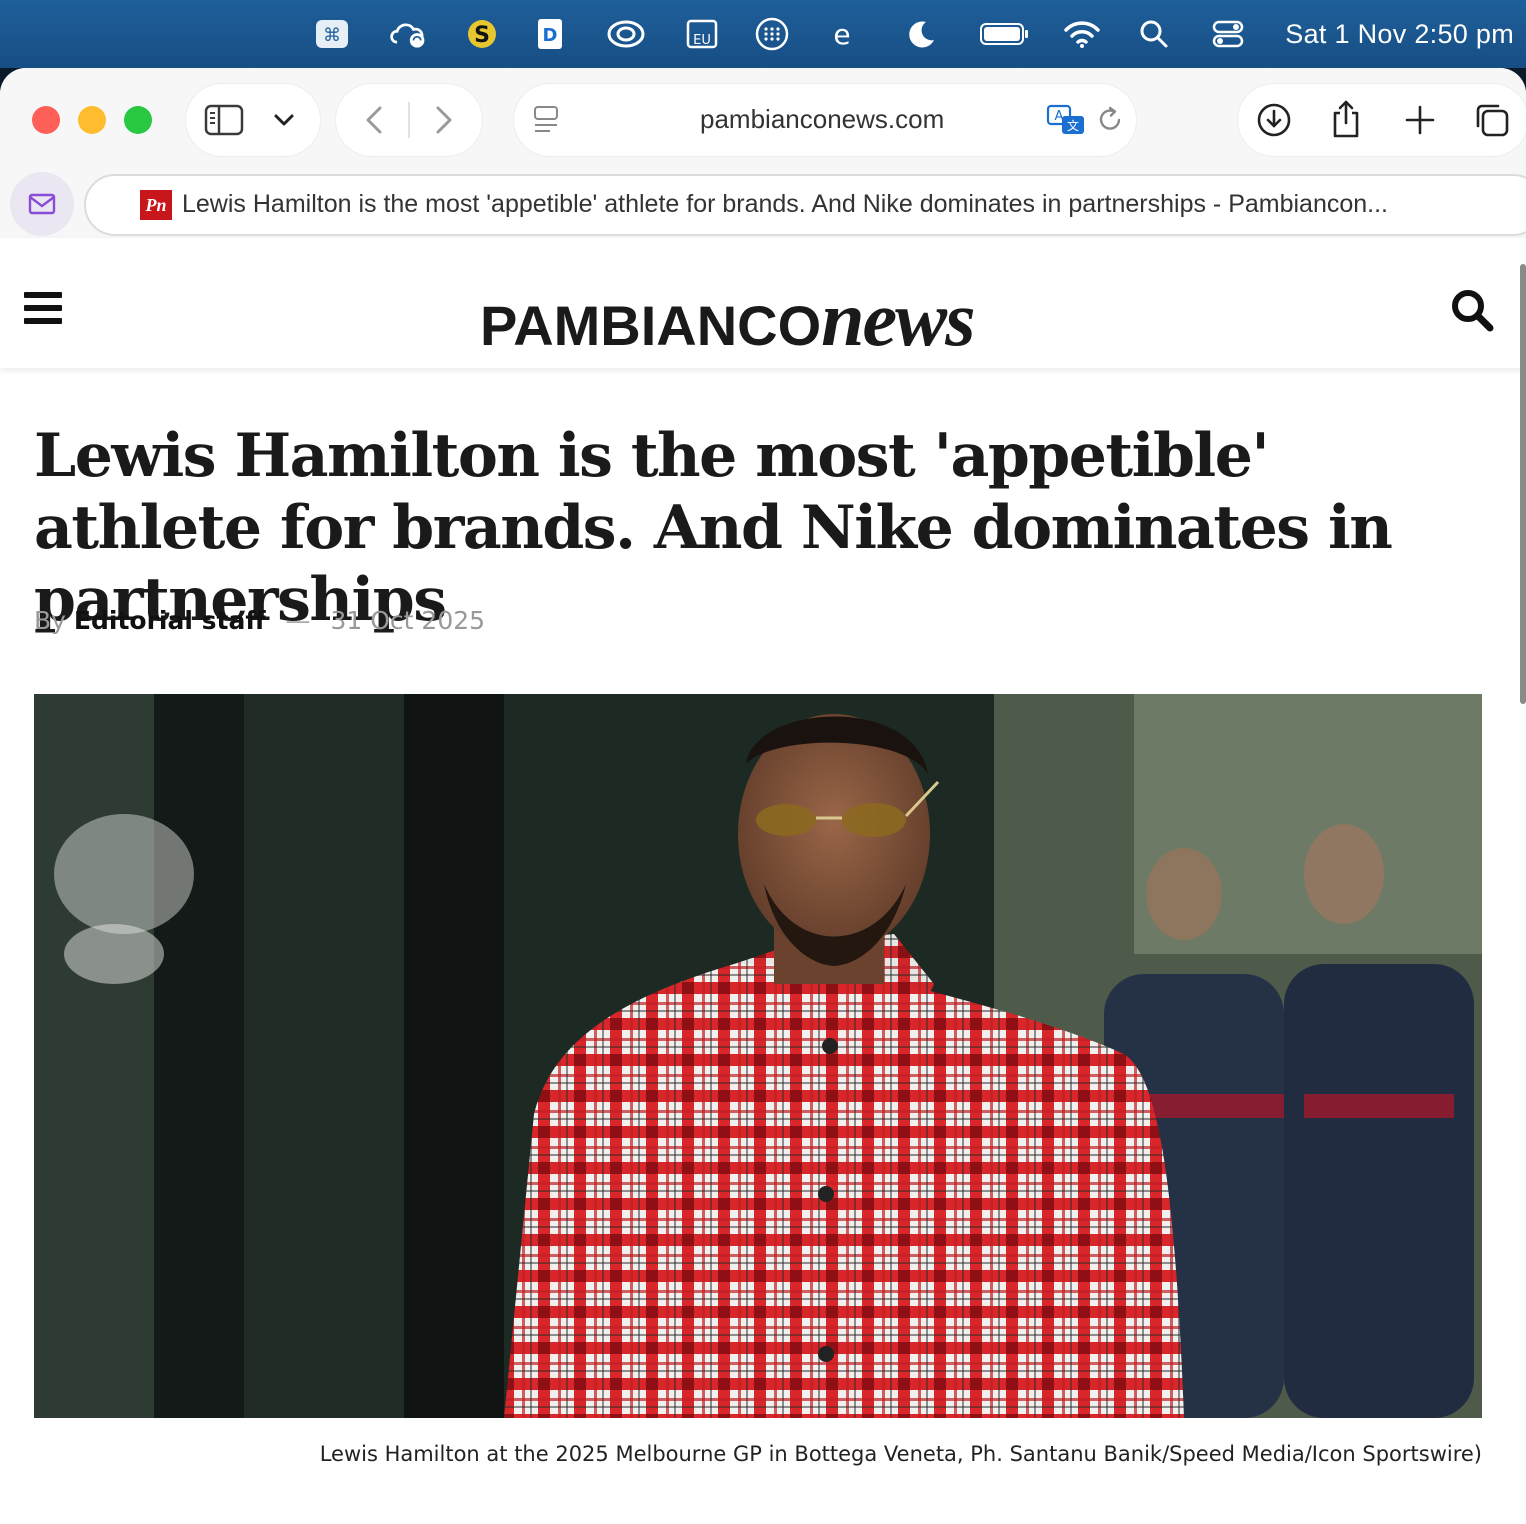 The height and width of the screenshot is (1524, 1526). I want to click on svg-text: e, so click(841, 34).